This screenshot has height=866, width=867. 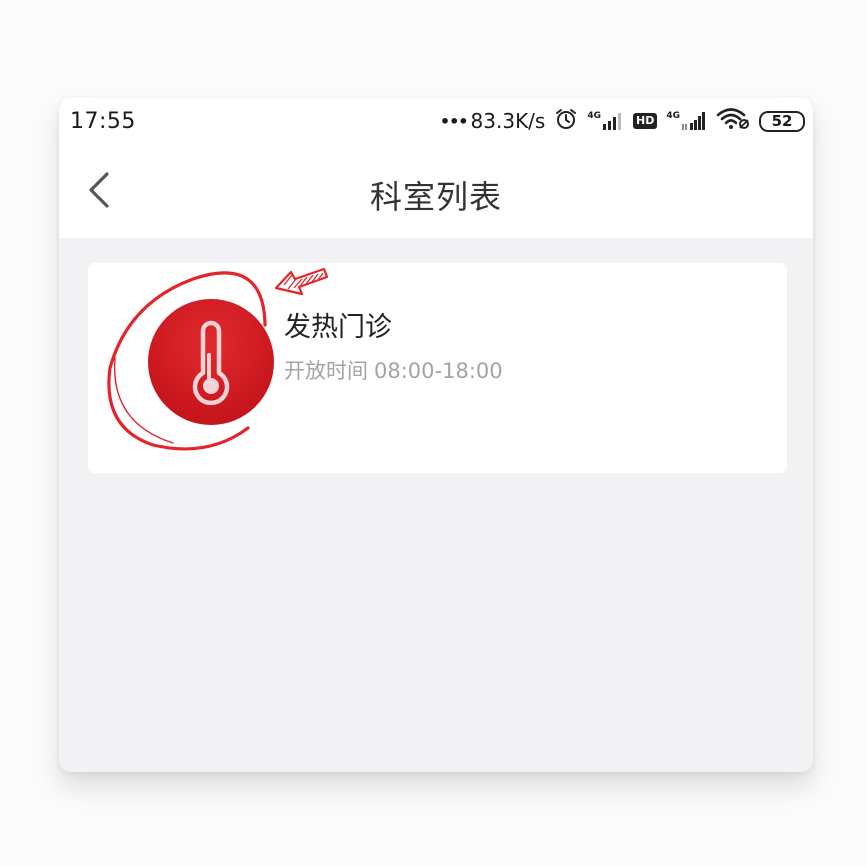 What do you see at coordinates (301, 281) in the screenshot?
I see `annotation-arrow-icon` at bounding box center [301, 281].